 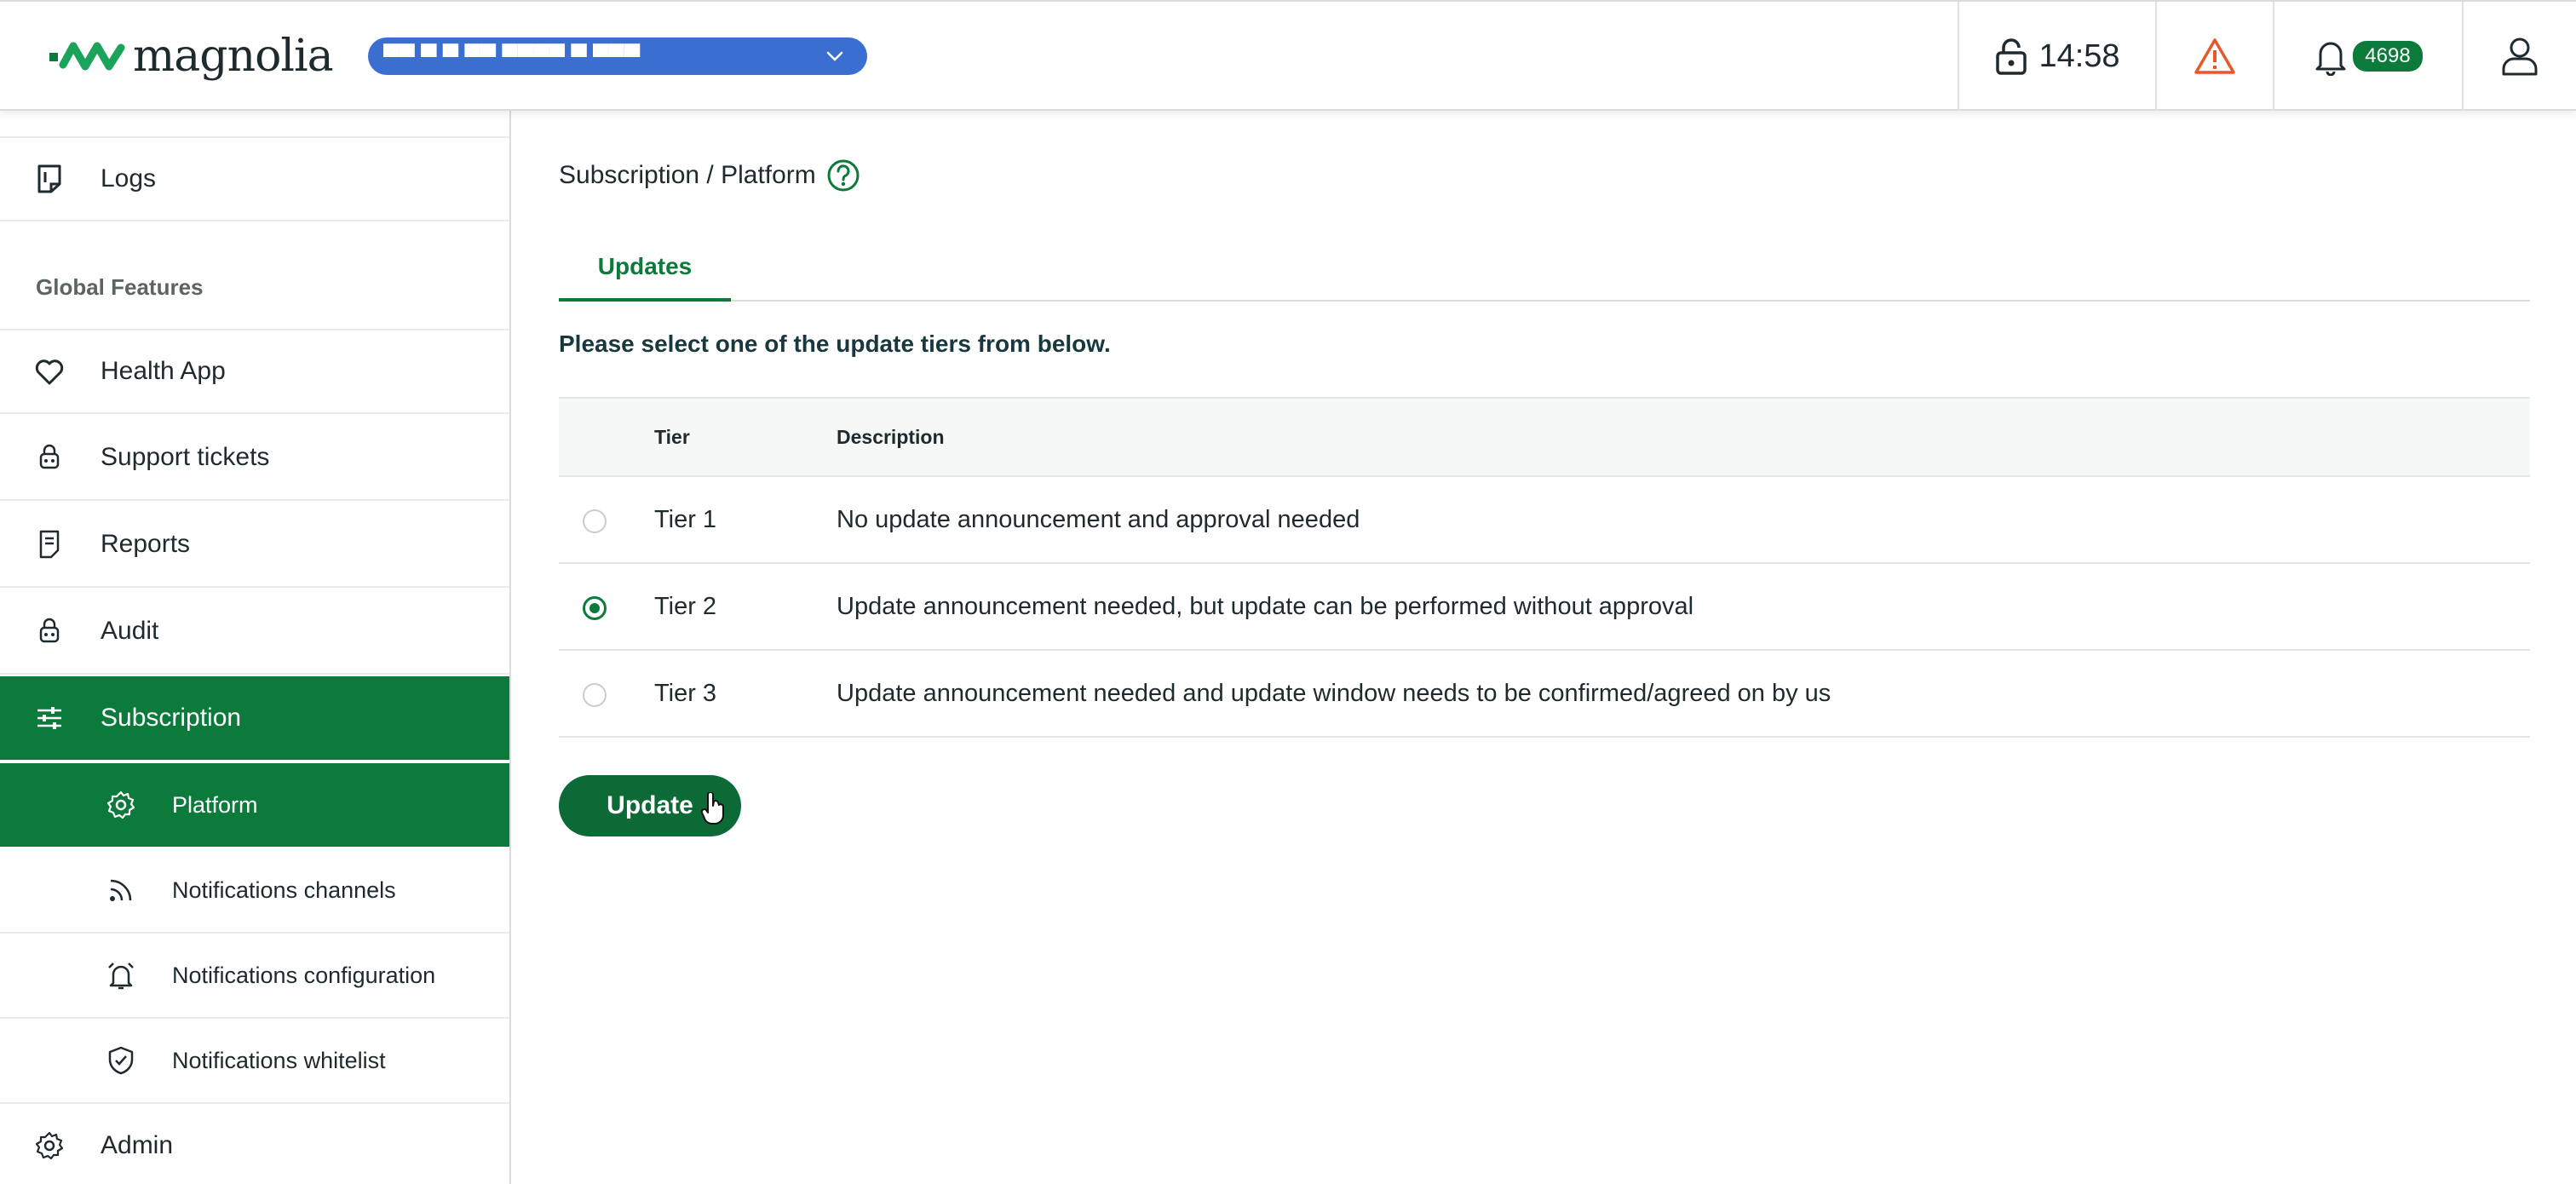 I want to click on rss-icon, so click(x=121, y=890).